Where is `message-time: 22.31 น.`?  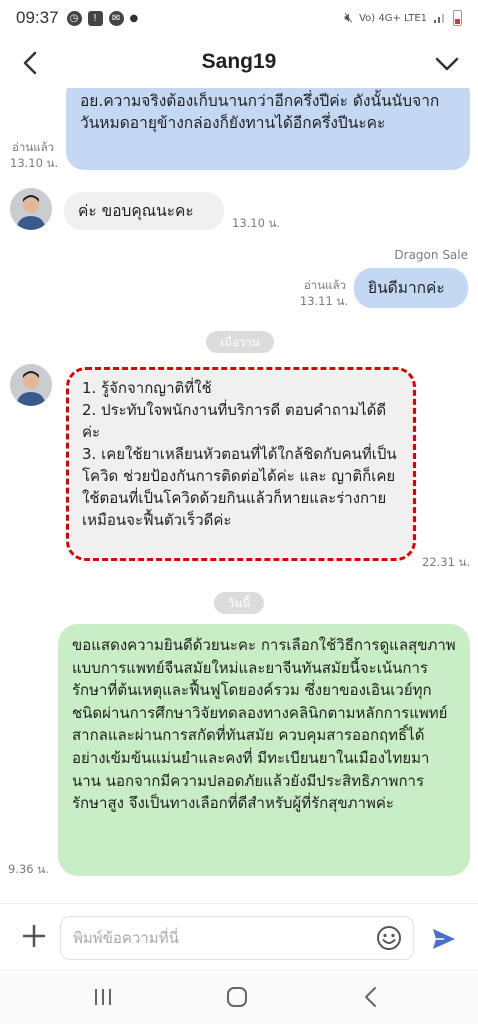 message-time: 22.31 น. is located at coordinates (446, 562).